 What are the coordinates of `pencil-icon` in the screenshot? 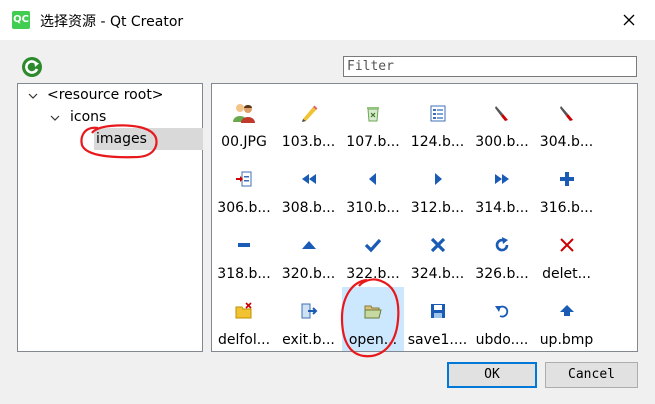 It's located at (309, 113).